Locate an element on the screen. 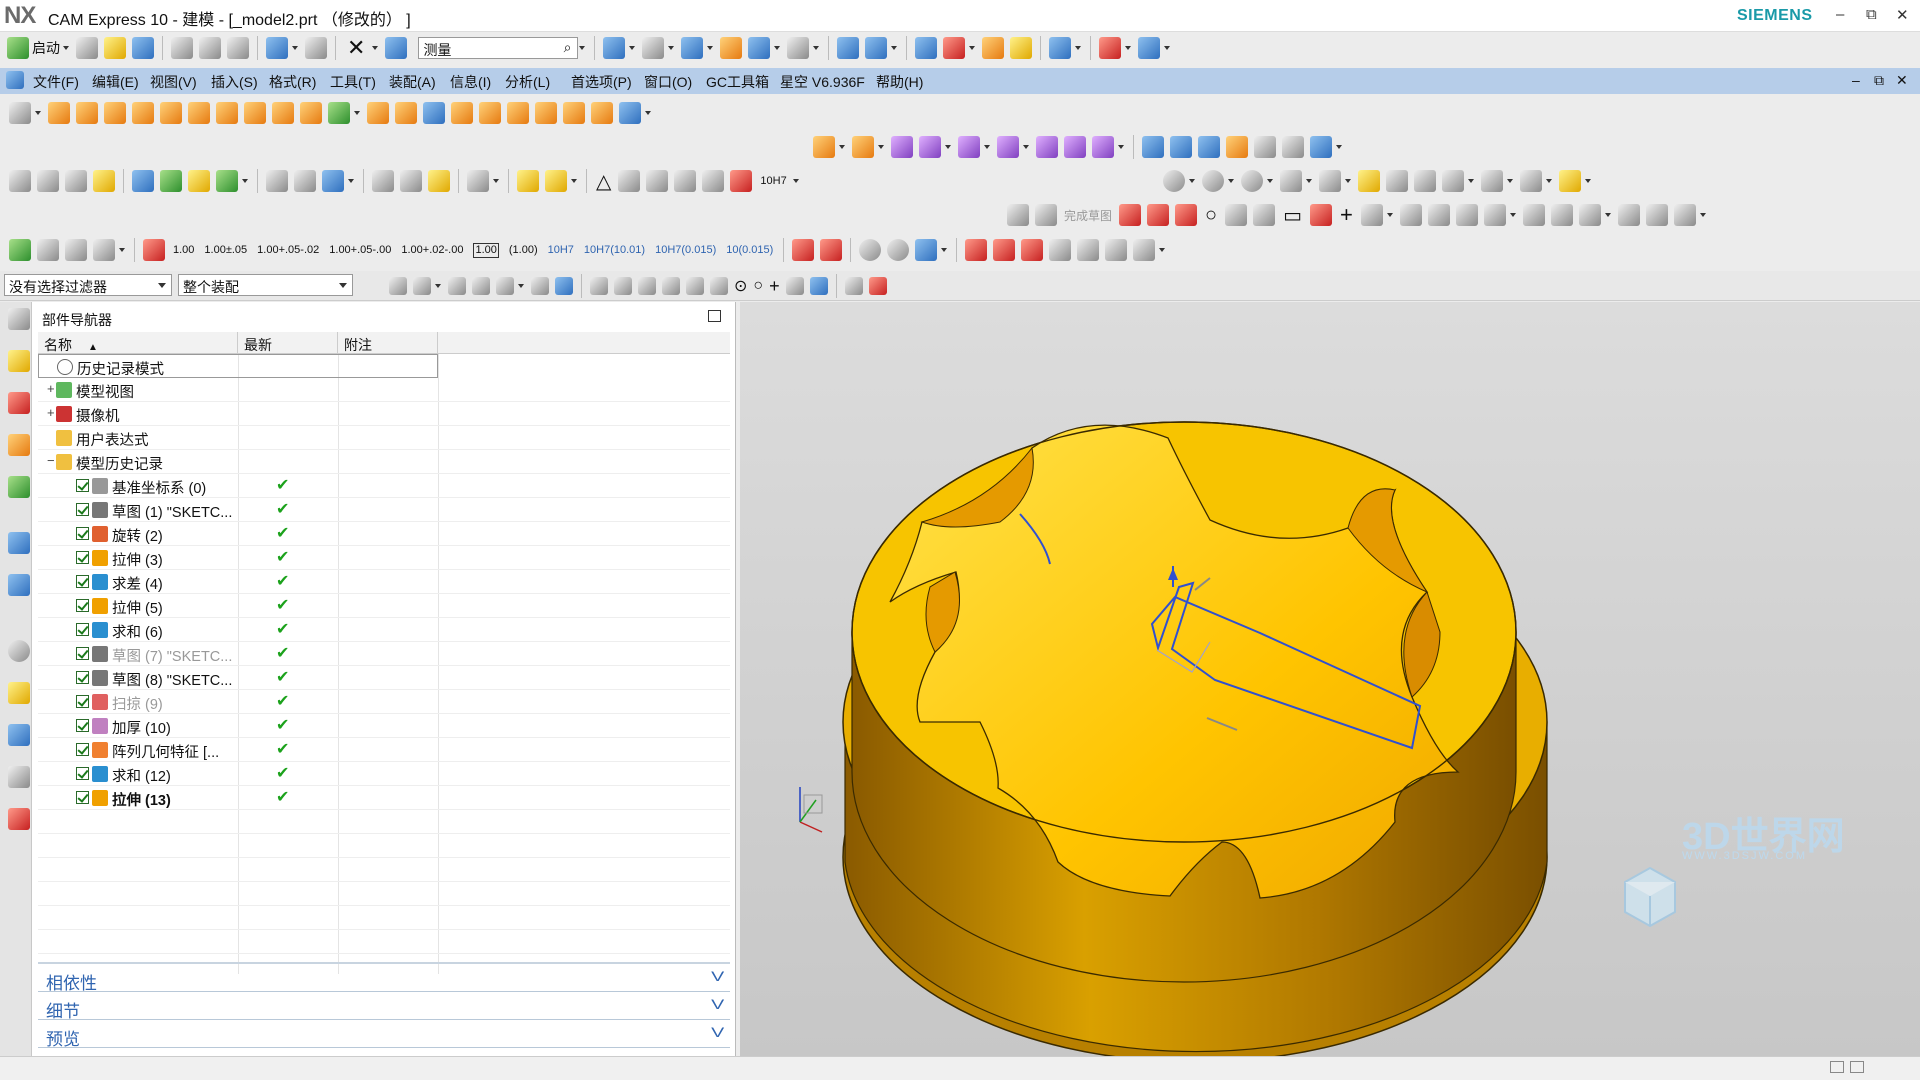 The height and width of the screenshot is (1080, 1920). dim-format-1: 1.00 is located at coordinates (183, 250).